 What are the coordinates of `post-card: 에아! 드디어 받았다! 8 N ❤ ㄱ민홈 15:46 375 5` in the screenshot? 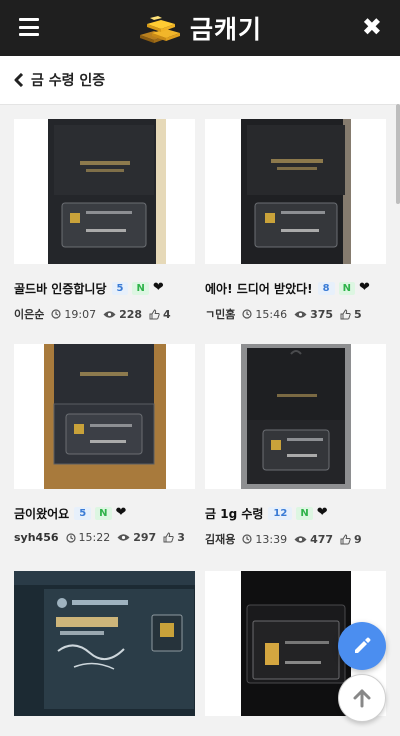 It's located at (295, 220).